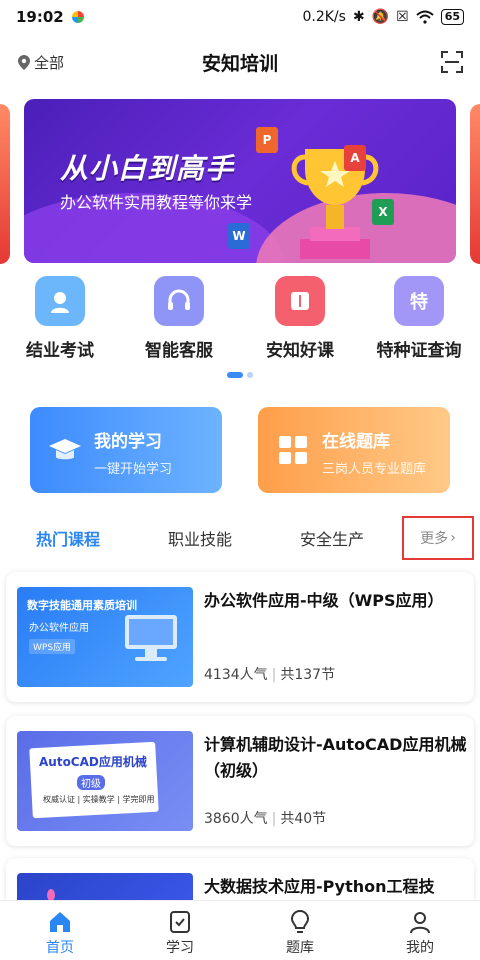 The width and height of the screenshot is (480, 960). Describe the element at coordinates (235, 375) in the screenshot. I see `indicator-dot-active` at that location.